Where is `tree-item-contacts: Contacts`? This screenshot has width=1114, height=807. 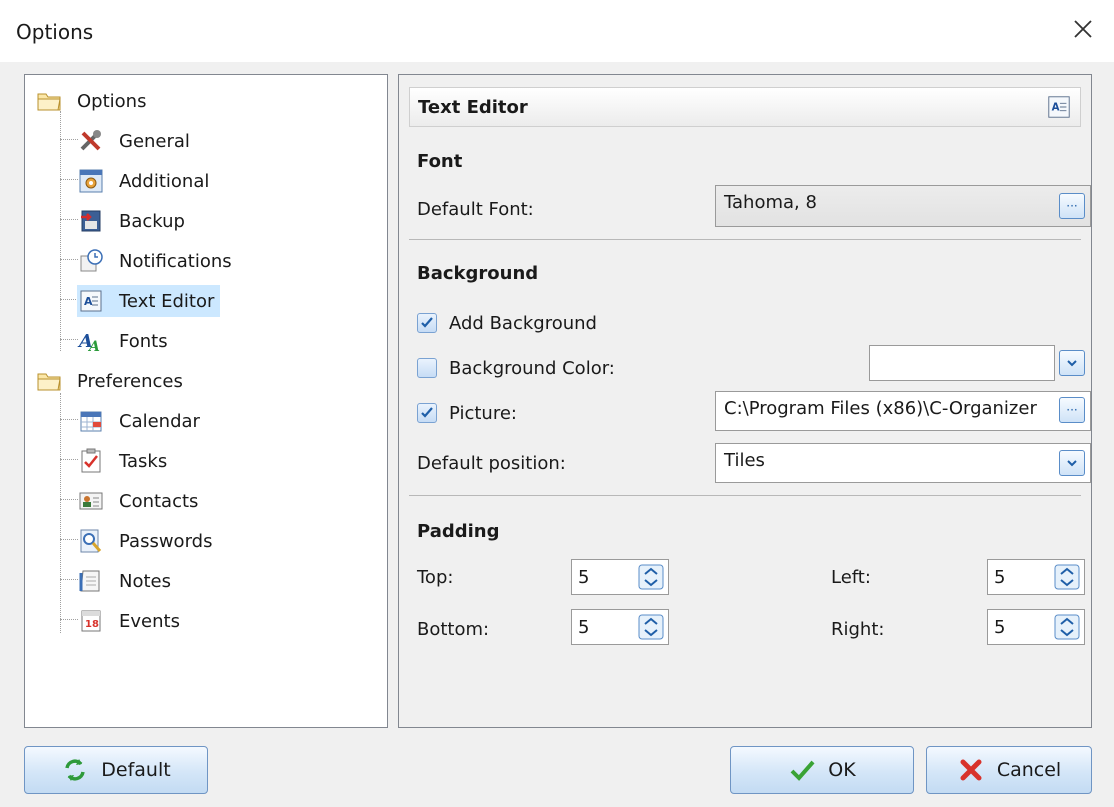
tree-item-contacts: Contacts is located at coordinates (140, 501).